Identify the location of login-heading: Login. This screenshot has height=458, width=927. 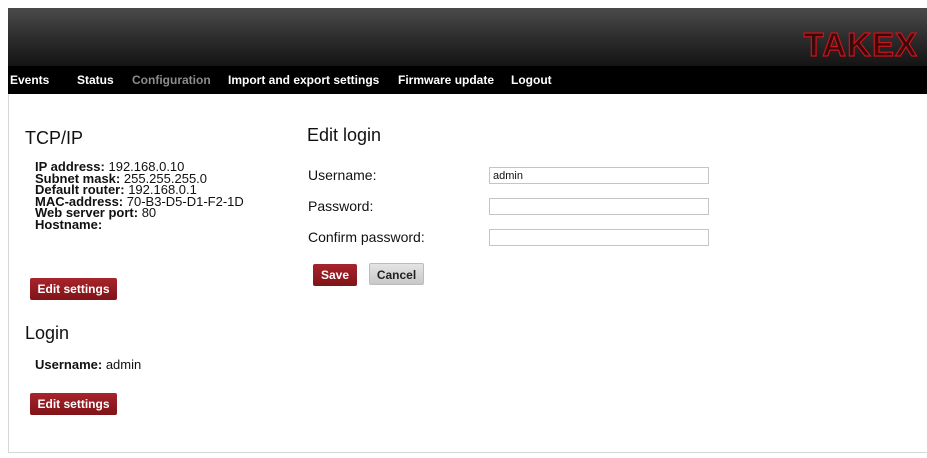
(47, 333).